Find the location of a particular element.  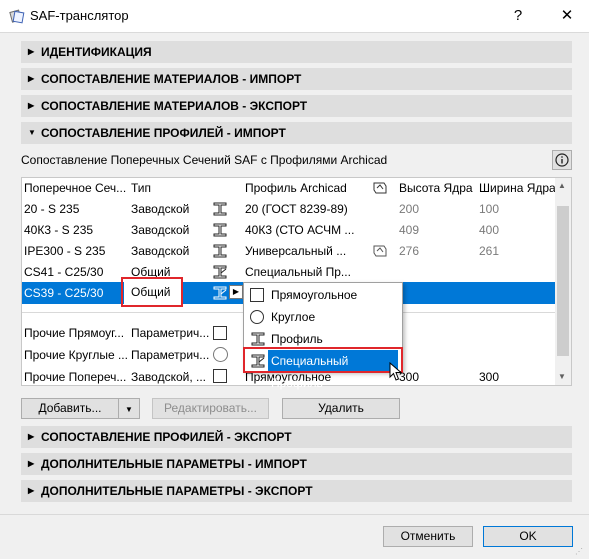

menu-highlight-box is located at coordinates (323, 360).